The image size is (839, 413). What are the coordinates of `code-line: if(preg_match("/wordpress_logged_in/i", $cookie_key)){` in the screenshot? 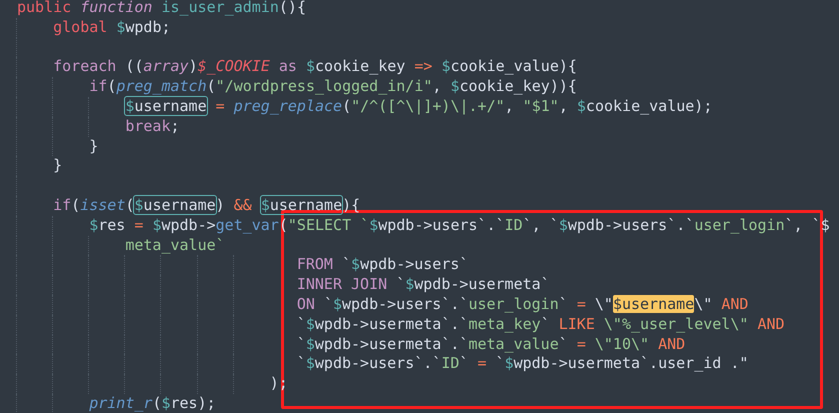 It's located at (333, 87).